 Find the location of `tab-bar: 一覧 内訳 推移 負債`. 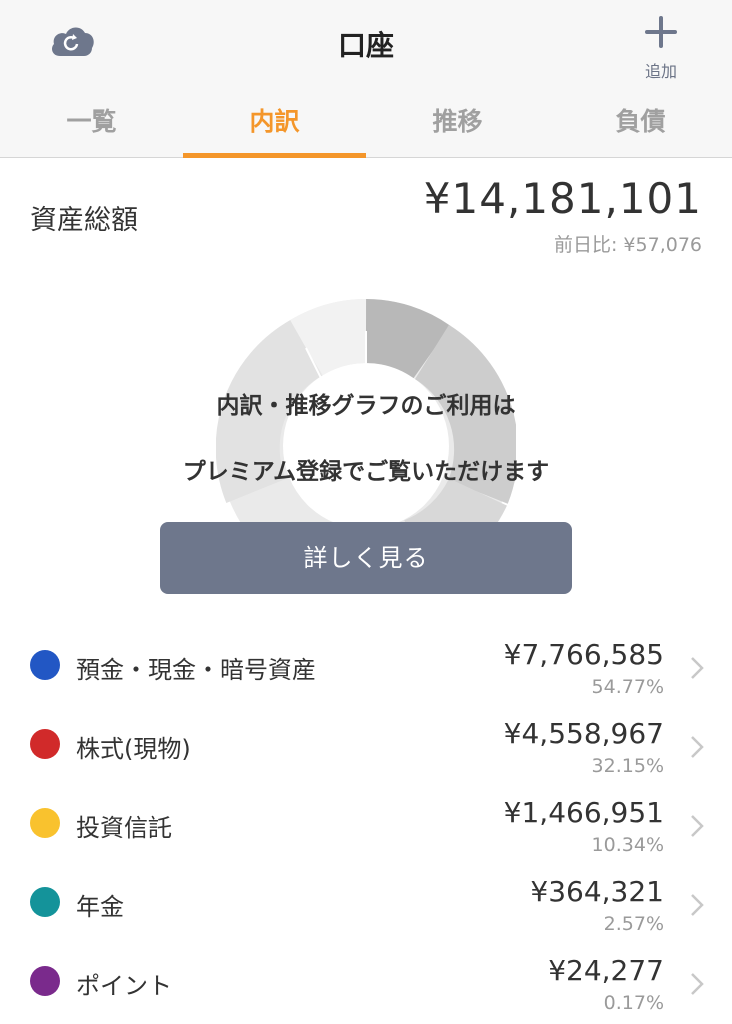

tab-bar: 一覧 内訳 推移 負債 is located at coordinates (366, 123).